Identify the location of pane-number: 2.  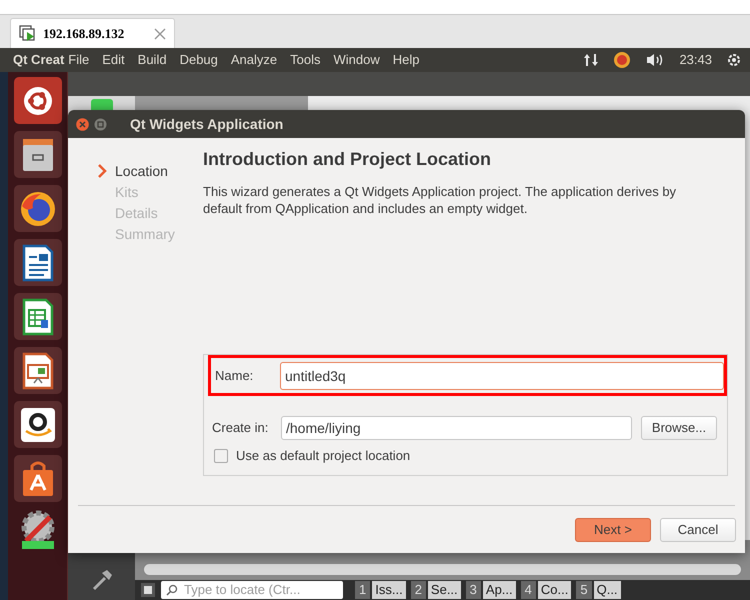
(418, 590).